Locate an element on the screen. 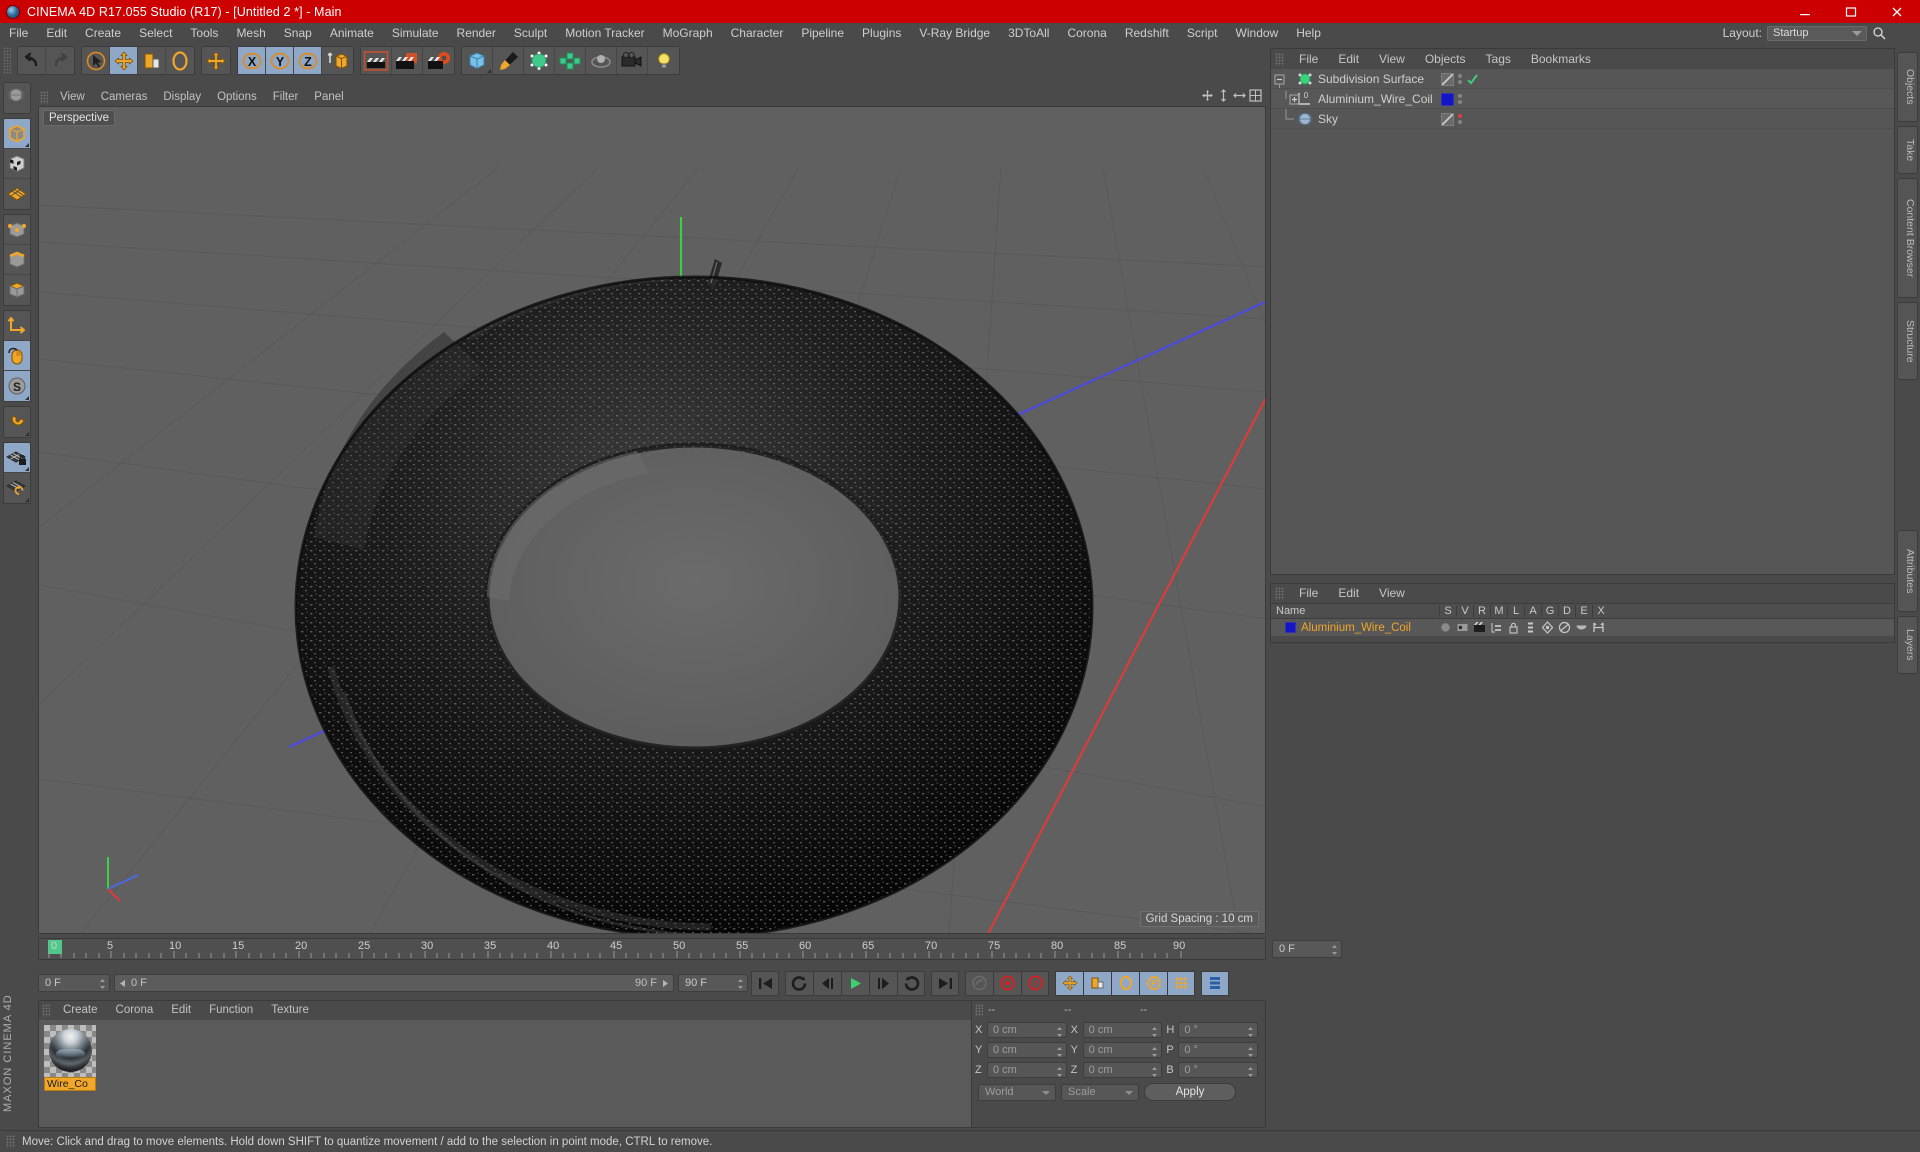 Image resolution: width=1920 pixels, height=1152 pixels. close-icon is located at coordinates (1897, 11).